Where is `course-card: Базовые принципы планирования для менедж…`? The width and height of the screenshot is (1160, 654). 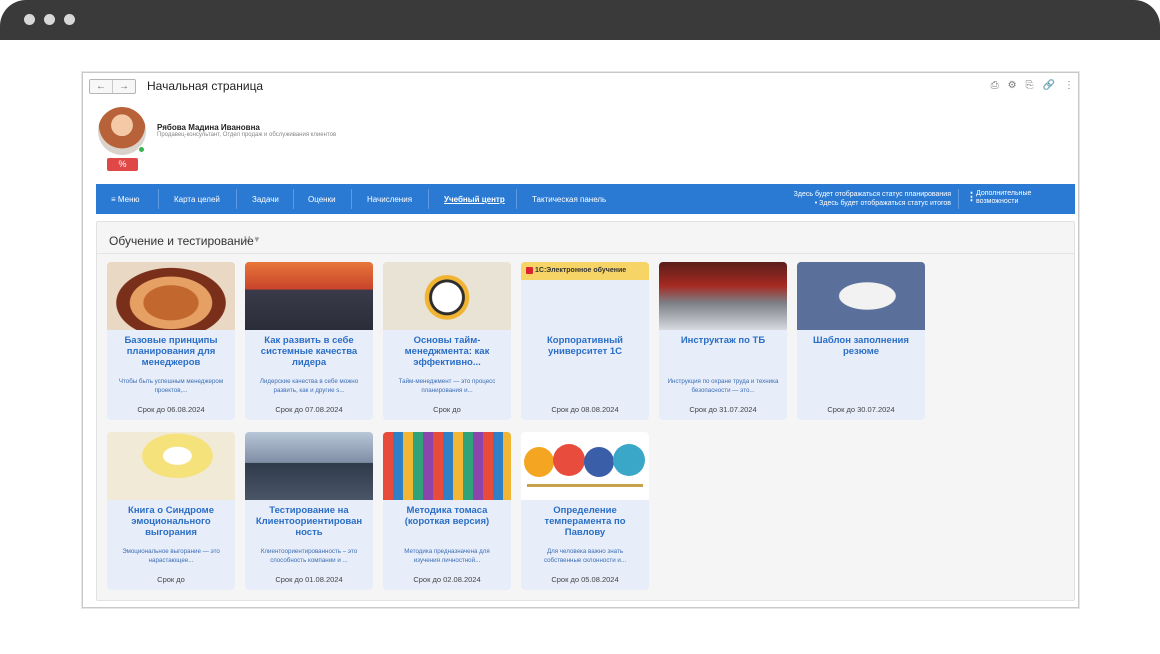 course-card: Базовые принципы планирования для менедж… is located at coordinates (171, 341).